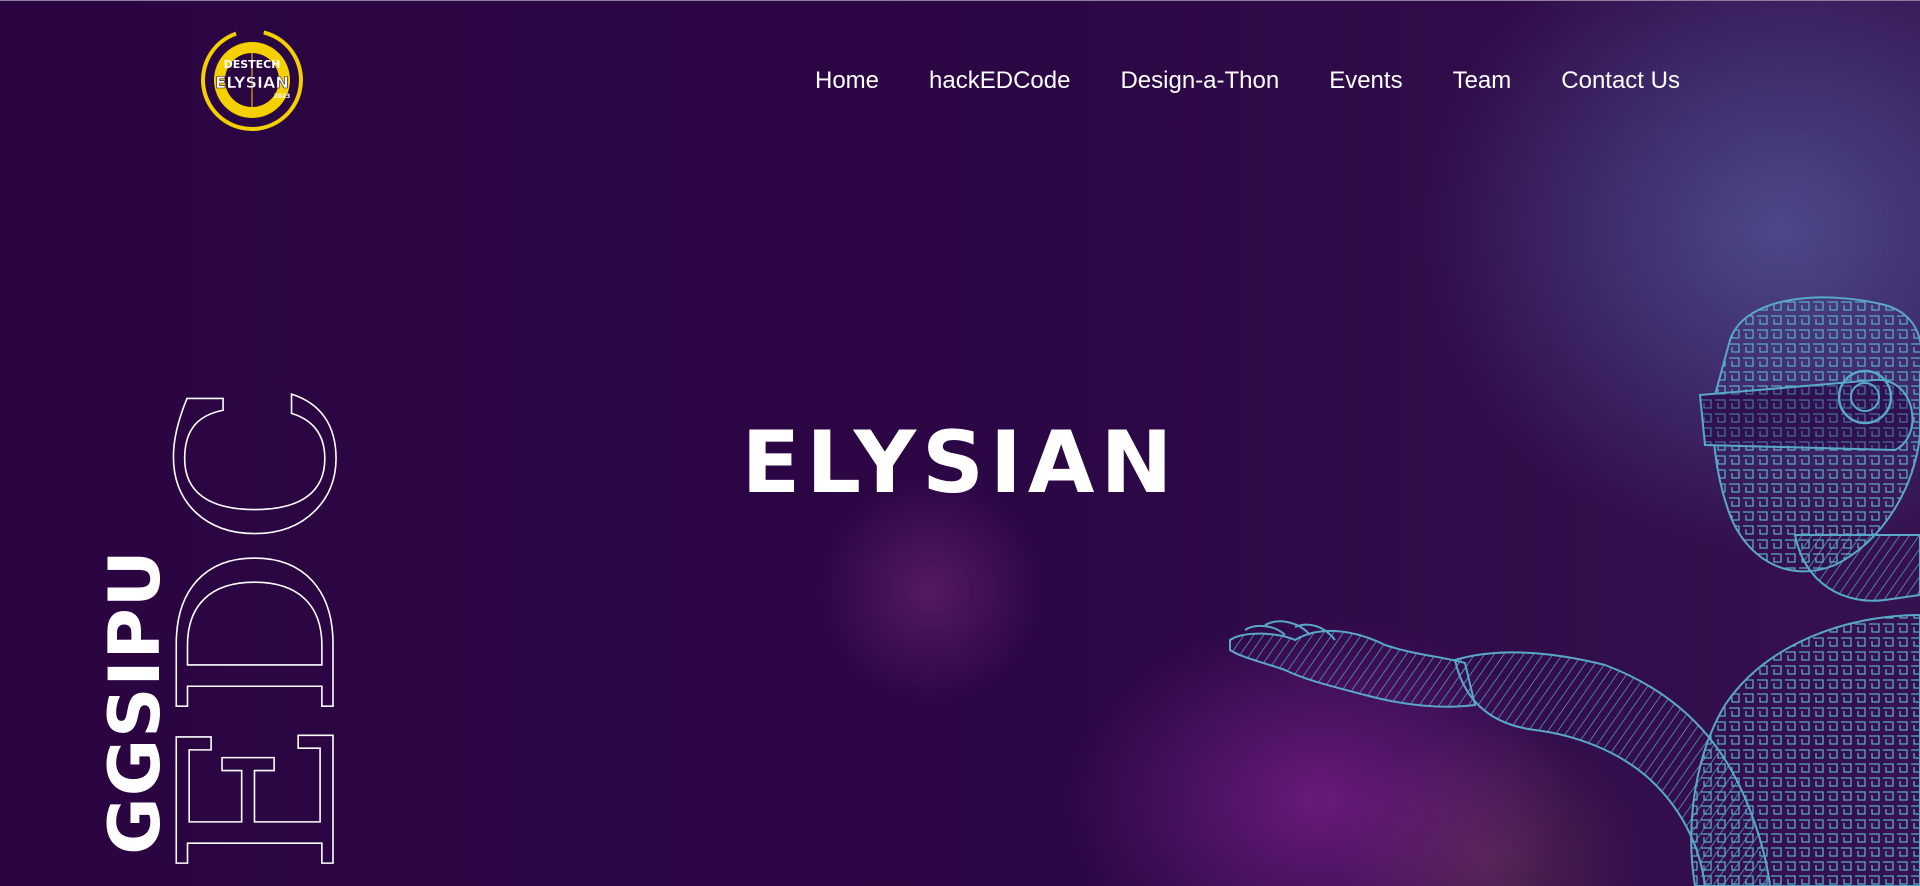  I want to click on logo-sub-text: 2023, so click(282, 96).